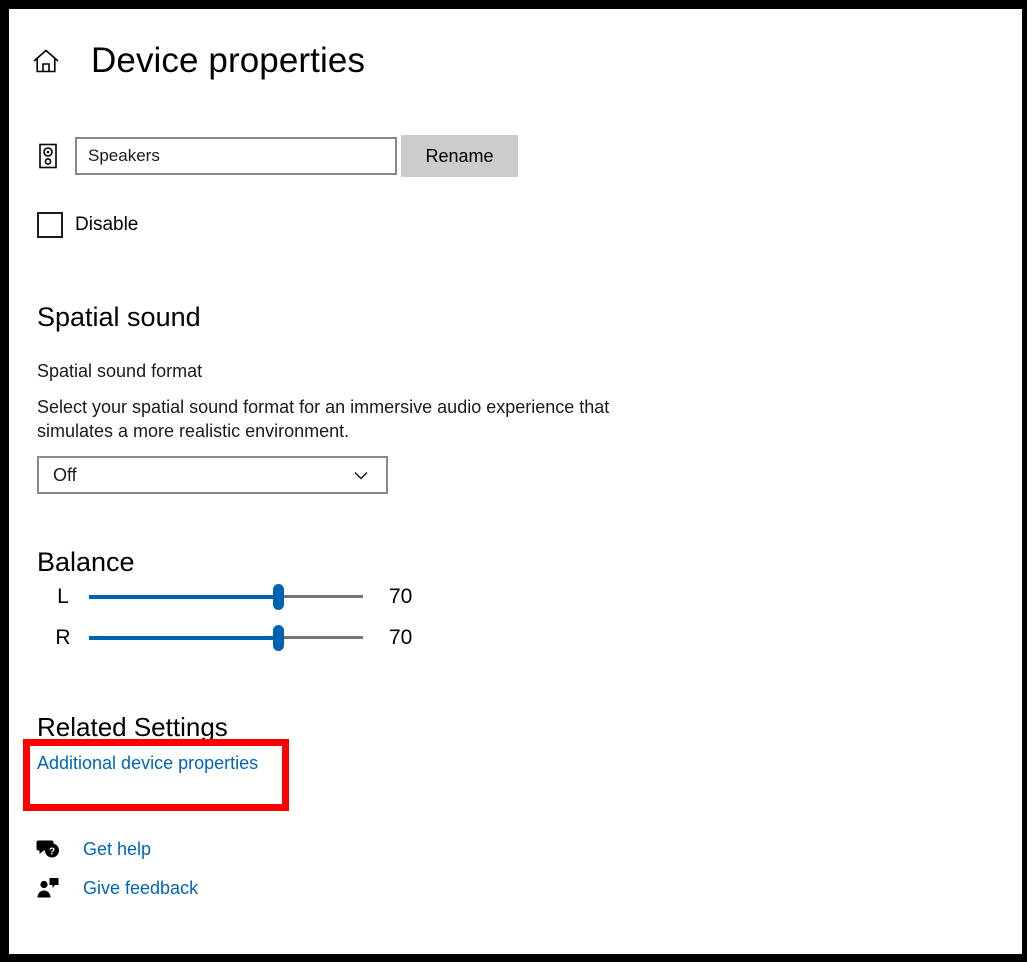  What do you see at coordinates (119, 317) in the screenshot?
I see `spatial-sound-heading: Spatial sound` at bounding box center [119, 317].